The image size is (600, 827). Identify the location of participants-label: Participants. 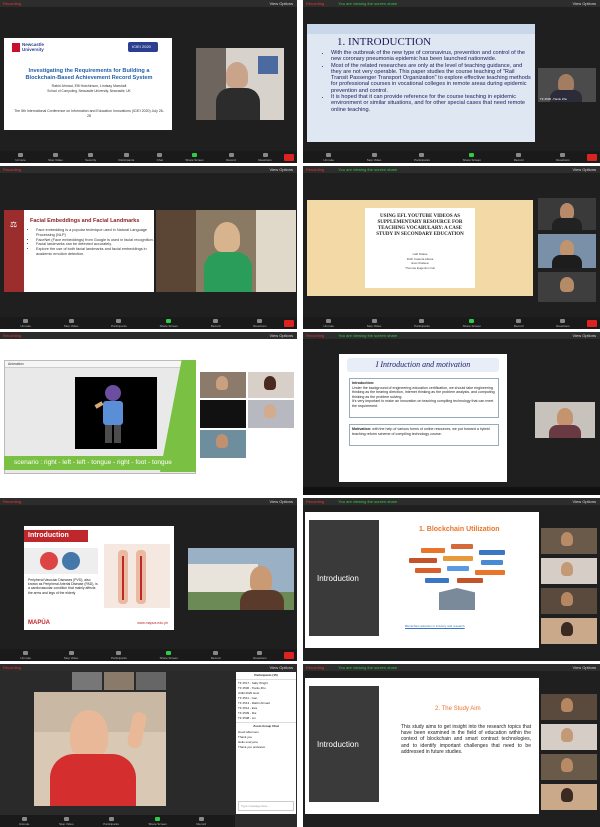
(422, 325).